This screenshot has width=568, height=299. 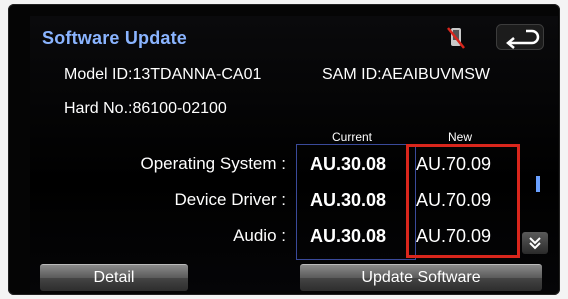 What do you see at coordinates (348, 236) in the screenshot?
I see `row-current-audio: AU.30.08` at bounding box center [348, 236].